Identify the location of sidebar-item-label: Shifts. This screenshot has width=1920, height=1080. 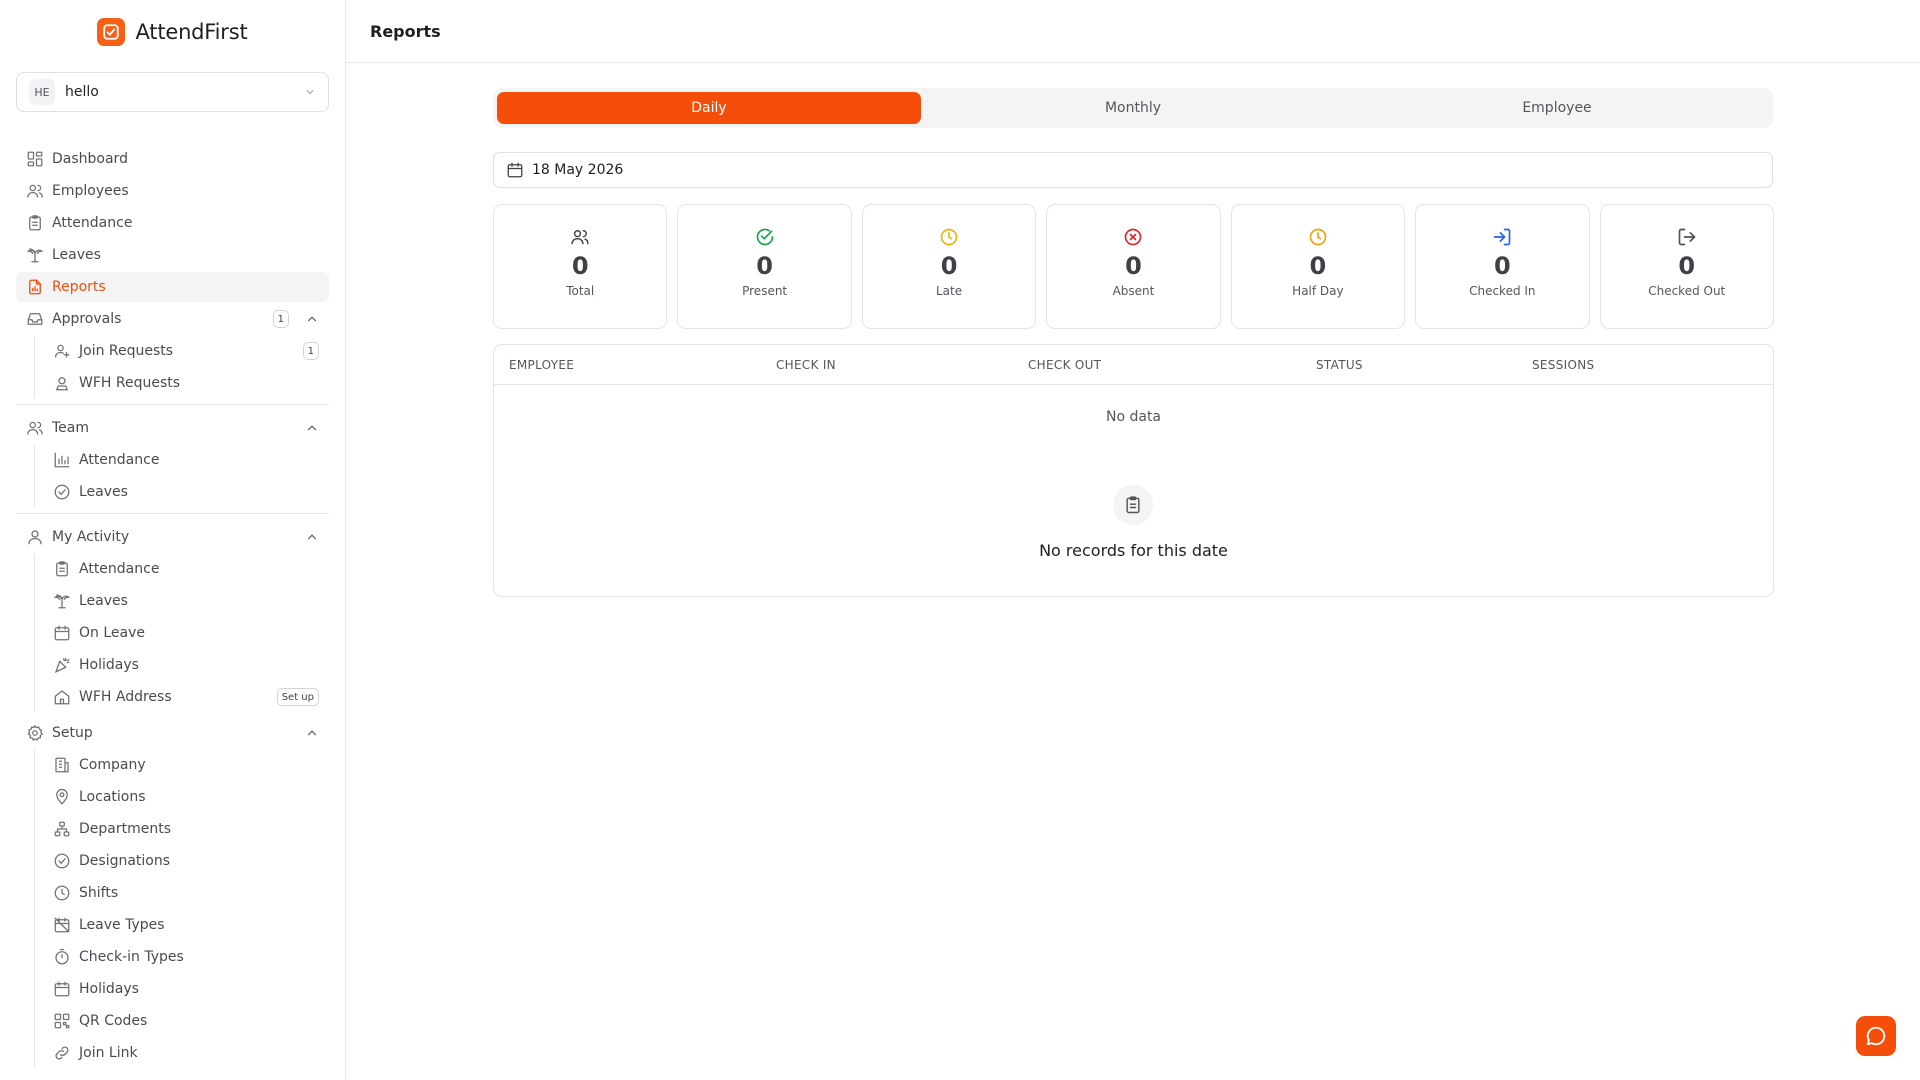
(99, 893).